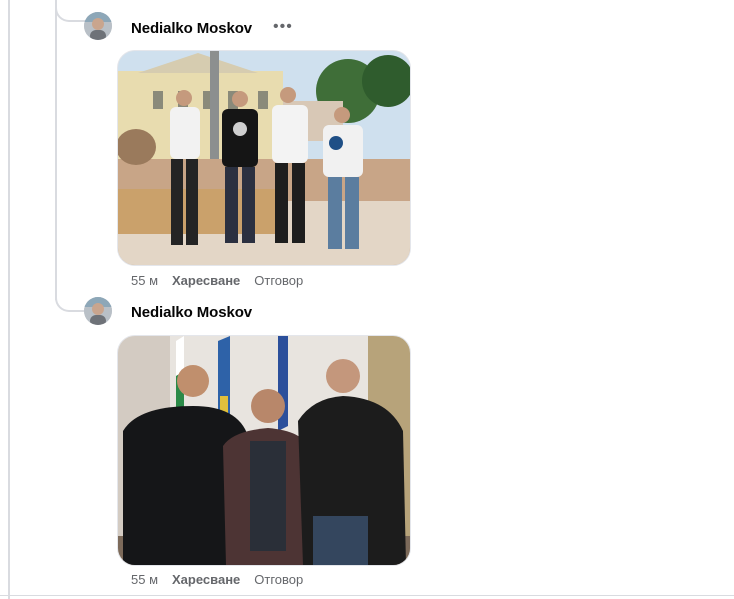  I want to click on more-options-icon: •••, so click(283, 27).